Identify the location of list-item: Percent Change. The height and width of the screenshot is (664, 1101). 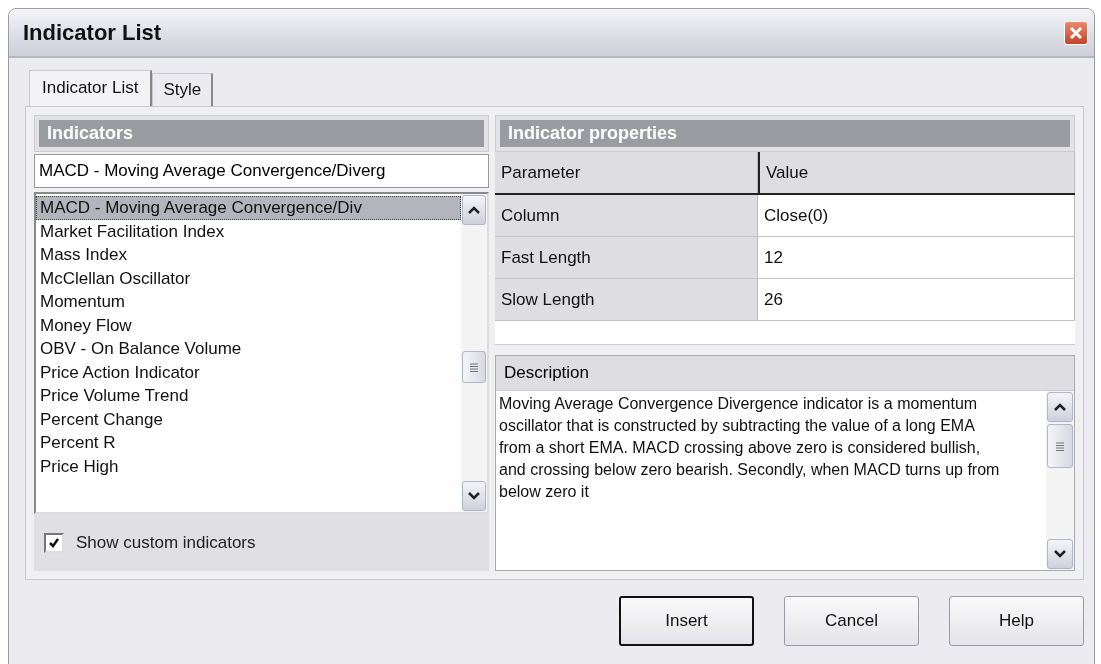
(248, 419).